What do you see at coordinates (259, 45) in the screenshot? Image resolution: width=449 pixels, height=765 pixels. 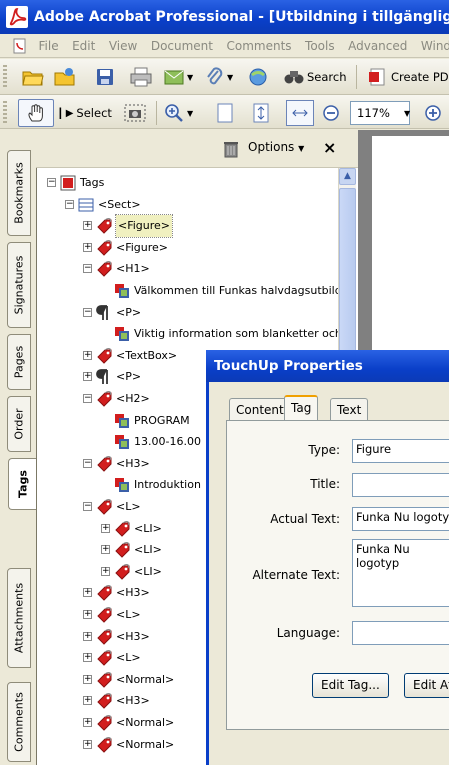 I see `menu-comments: Comments` at bounding box center [259, 45].